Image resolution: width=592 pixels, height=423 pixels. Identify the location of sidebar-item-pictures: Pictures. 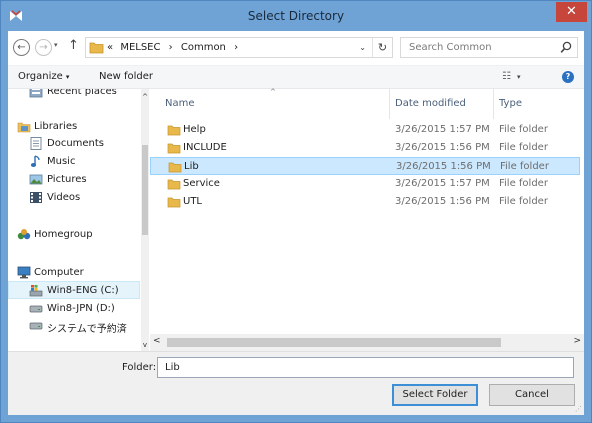
(74, 180).